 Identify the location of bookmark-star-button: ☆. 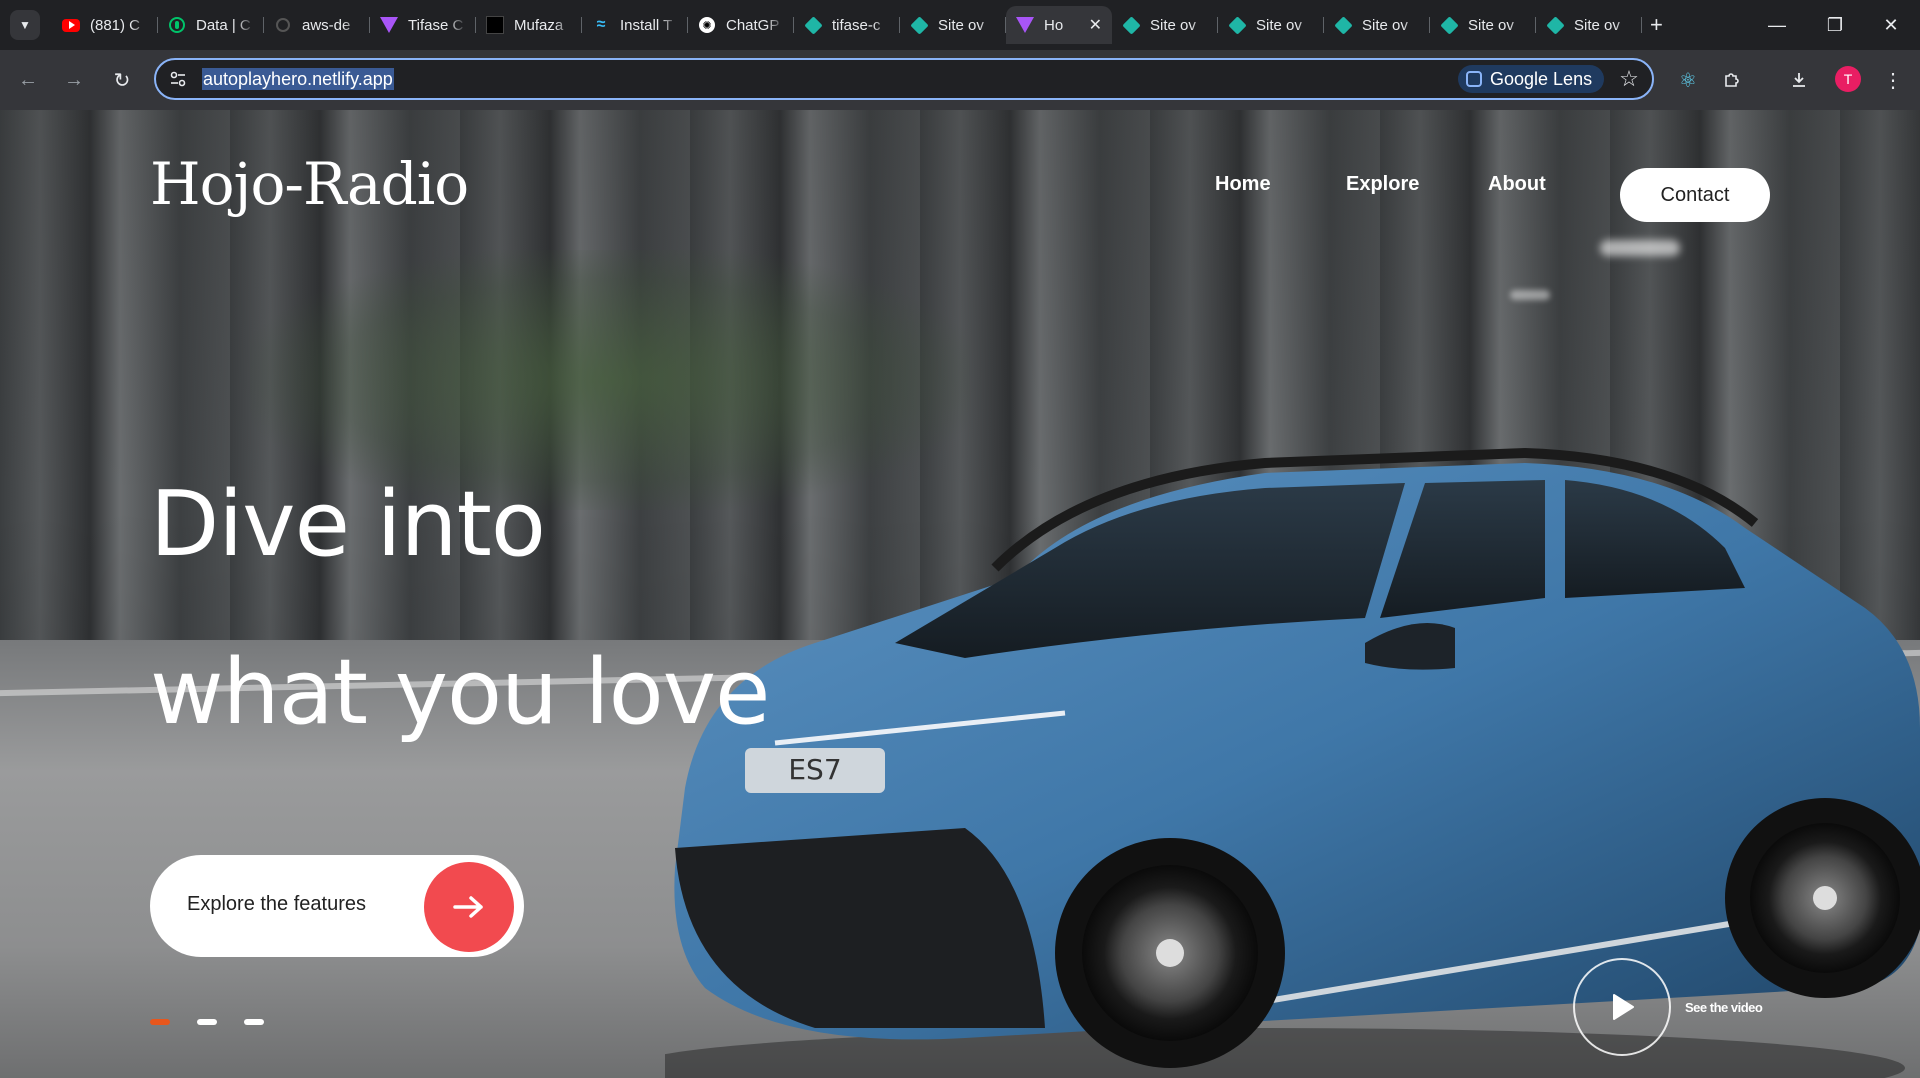
(1629, 79).